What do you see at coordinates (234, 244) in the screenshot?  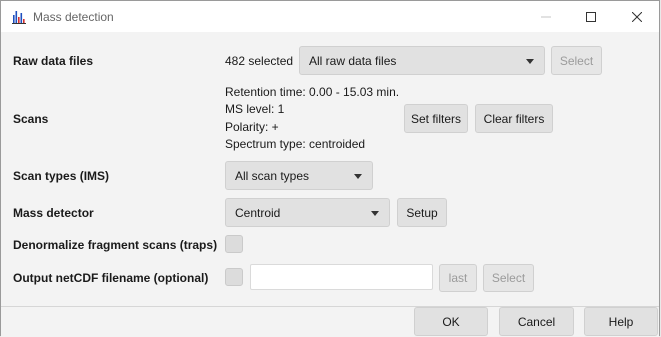 I see `denormalize-checkbox` at bounding box center [234, 244].